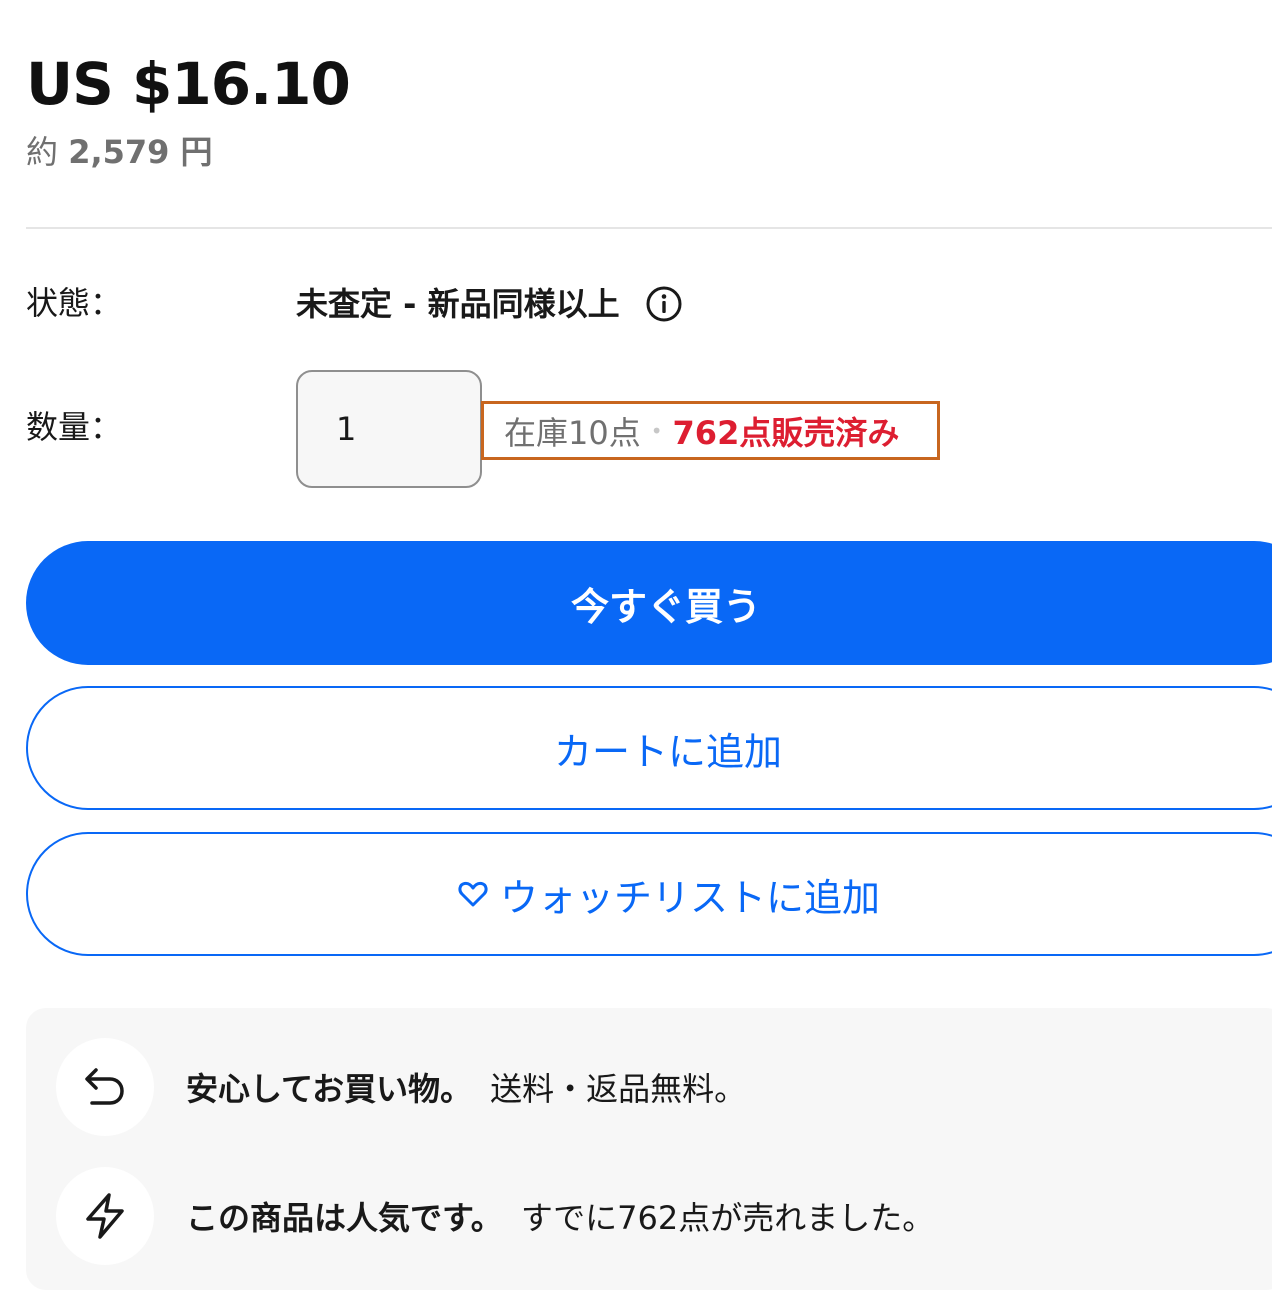  I want to click on info-item-title: この商品は人気です。, so click(344, 1218).